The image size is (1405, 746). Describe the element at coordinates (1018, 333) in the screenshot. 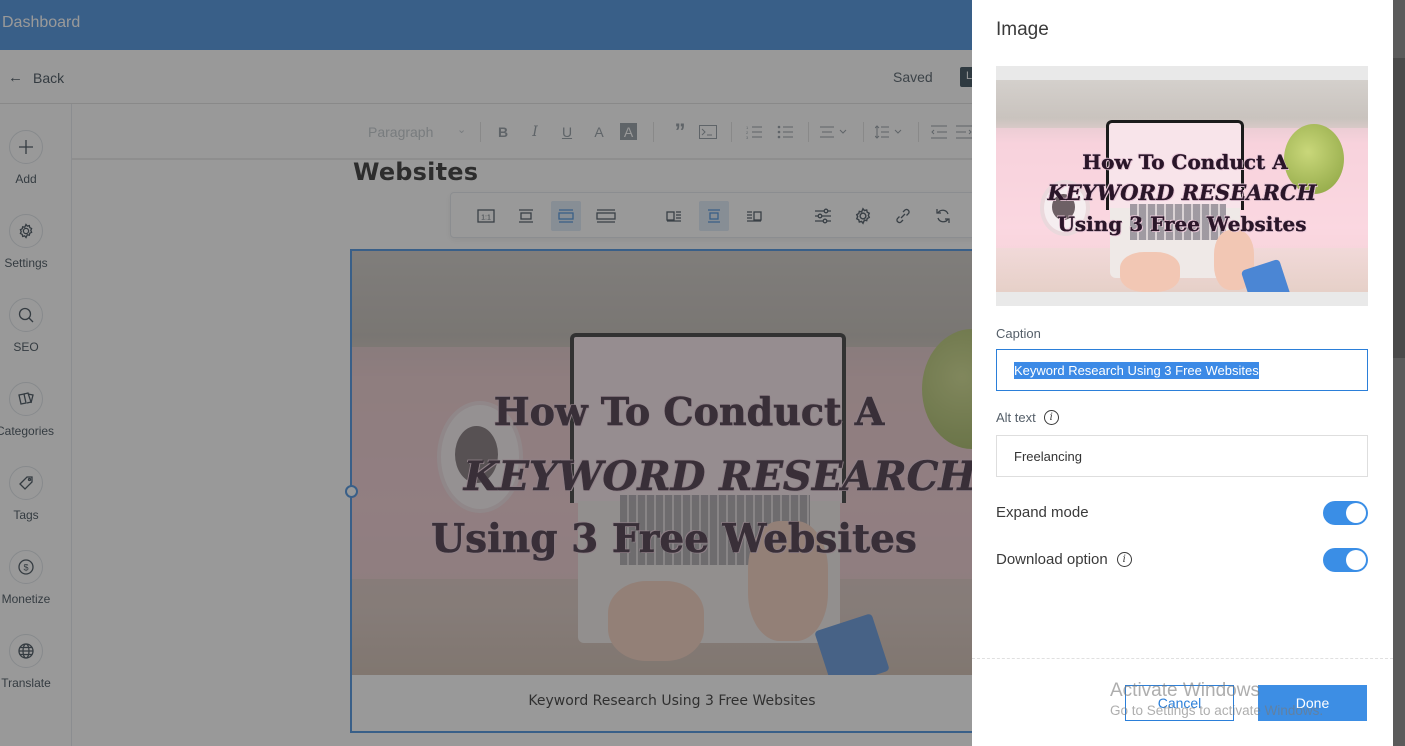

I see `caption-label: Caption` at that location.